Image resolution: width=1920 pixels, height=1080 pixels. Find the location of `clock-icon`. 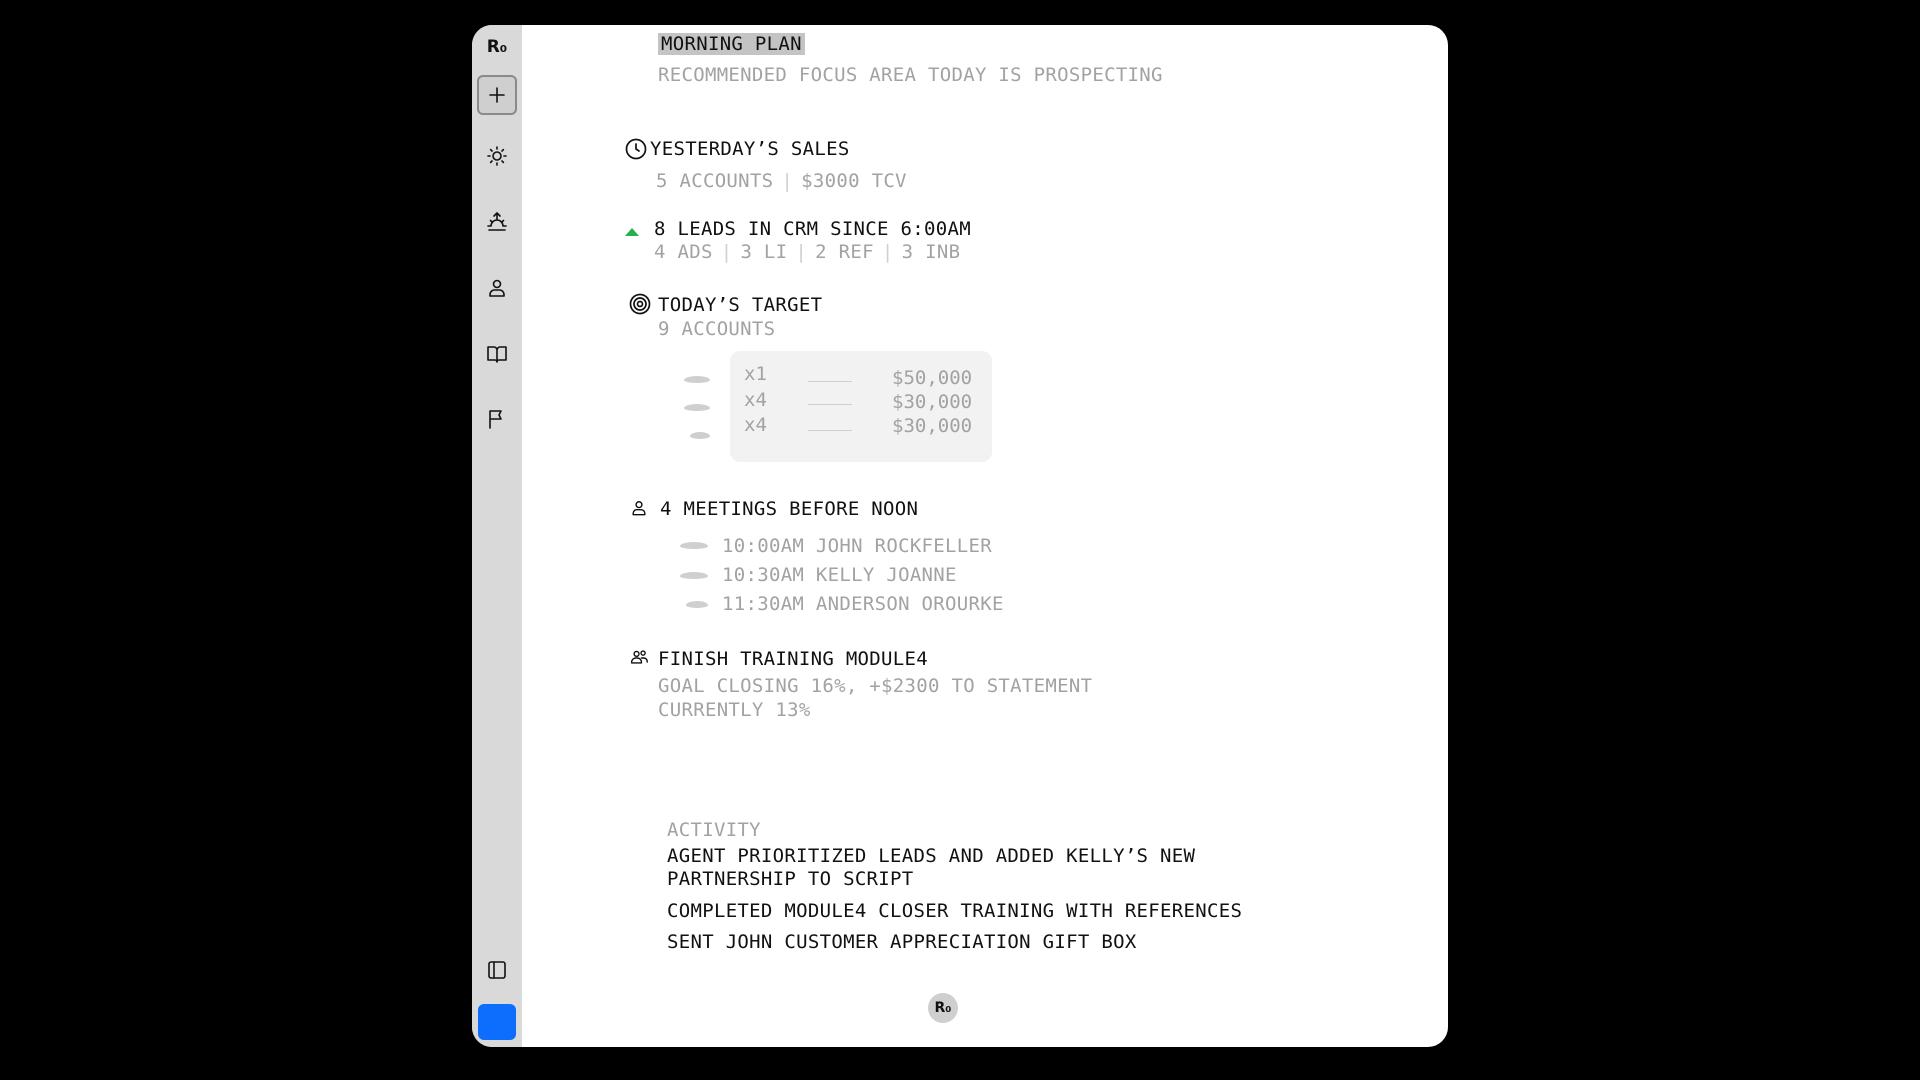

clock-icon is located at coordinates (636, 151).